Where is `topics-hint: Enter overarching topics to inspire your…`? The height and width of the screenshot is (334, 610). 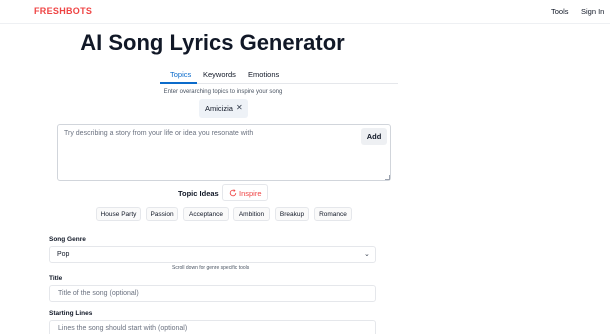
topics-hint: Enter overarching topics to inspire your… is located at coordinates (223, 92).